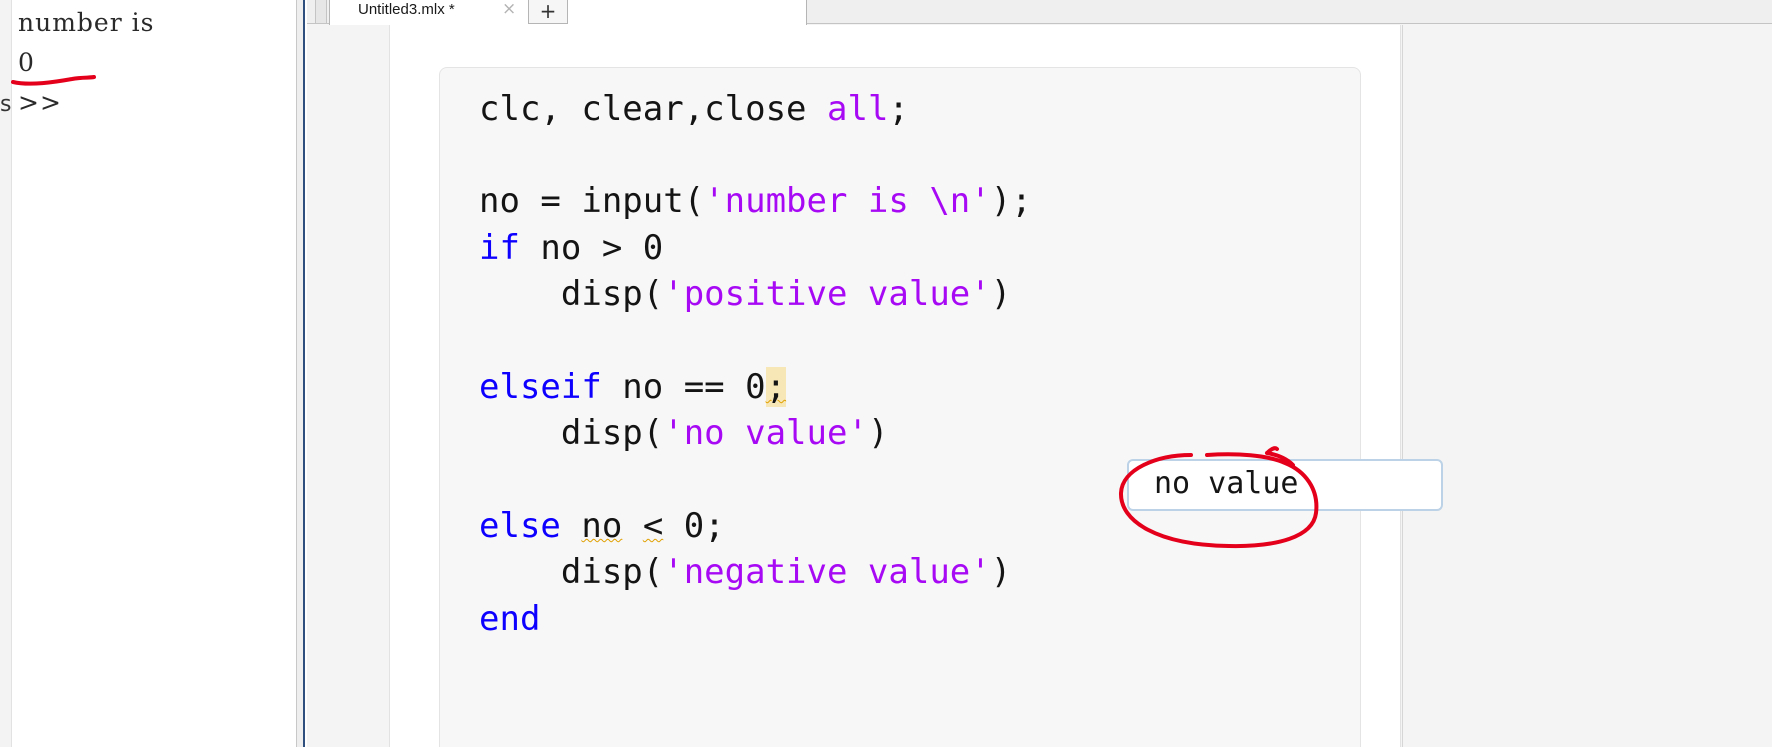  Describe the element at coordinates (694, 526) in the screenshot. I see `code-text: 0;` at that location.